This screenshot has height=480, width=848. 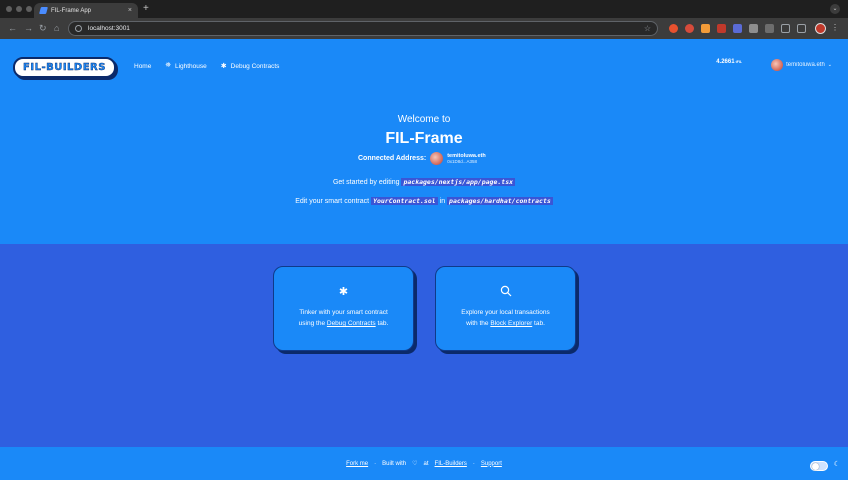 I want to click on browser-tab: FIL-Frame App ×, so click(x=86, y=10).